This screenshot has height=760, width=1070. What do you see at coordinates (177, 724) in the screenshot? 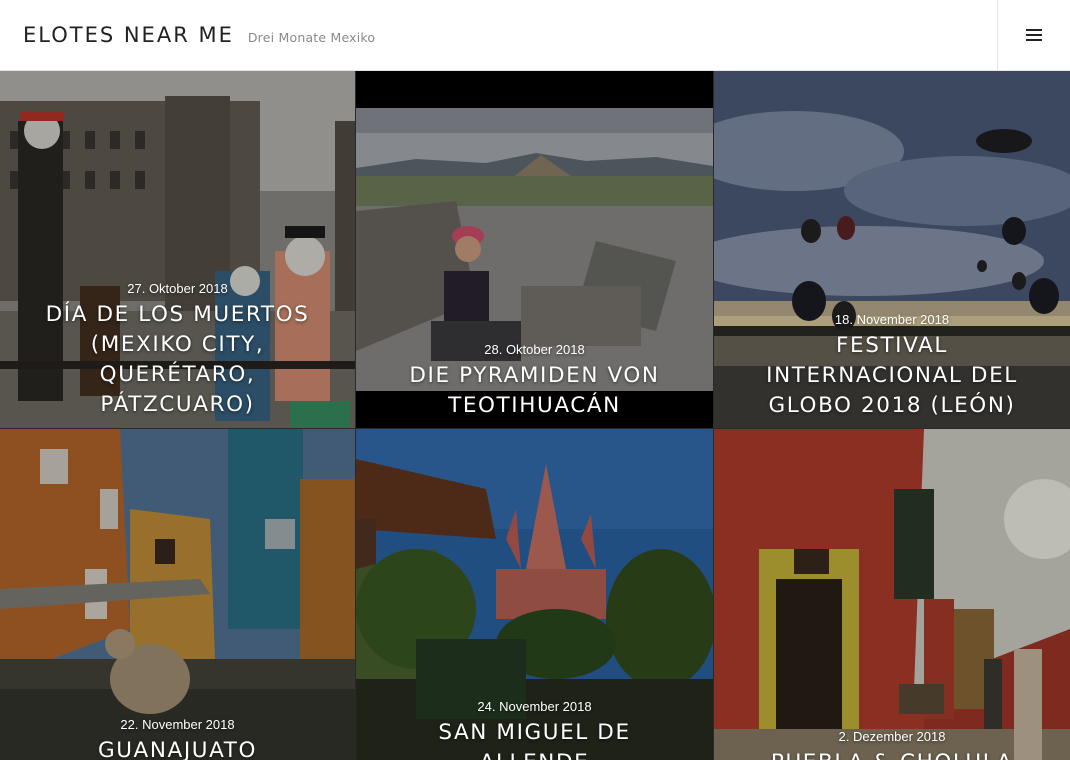
I see `post-date: 22. November 2018` at bounding box center [177, 724].